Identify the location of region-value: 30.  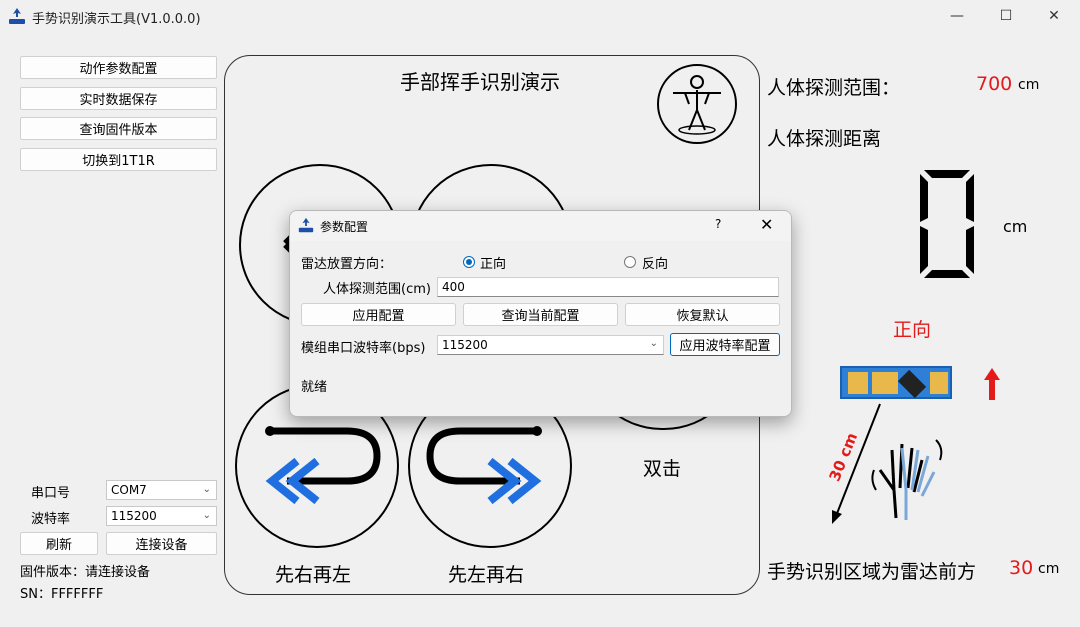
(1021, 568).